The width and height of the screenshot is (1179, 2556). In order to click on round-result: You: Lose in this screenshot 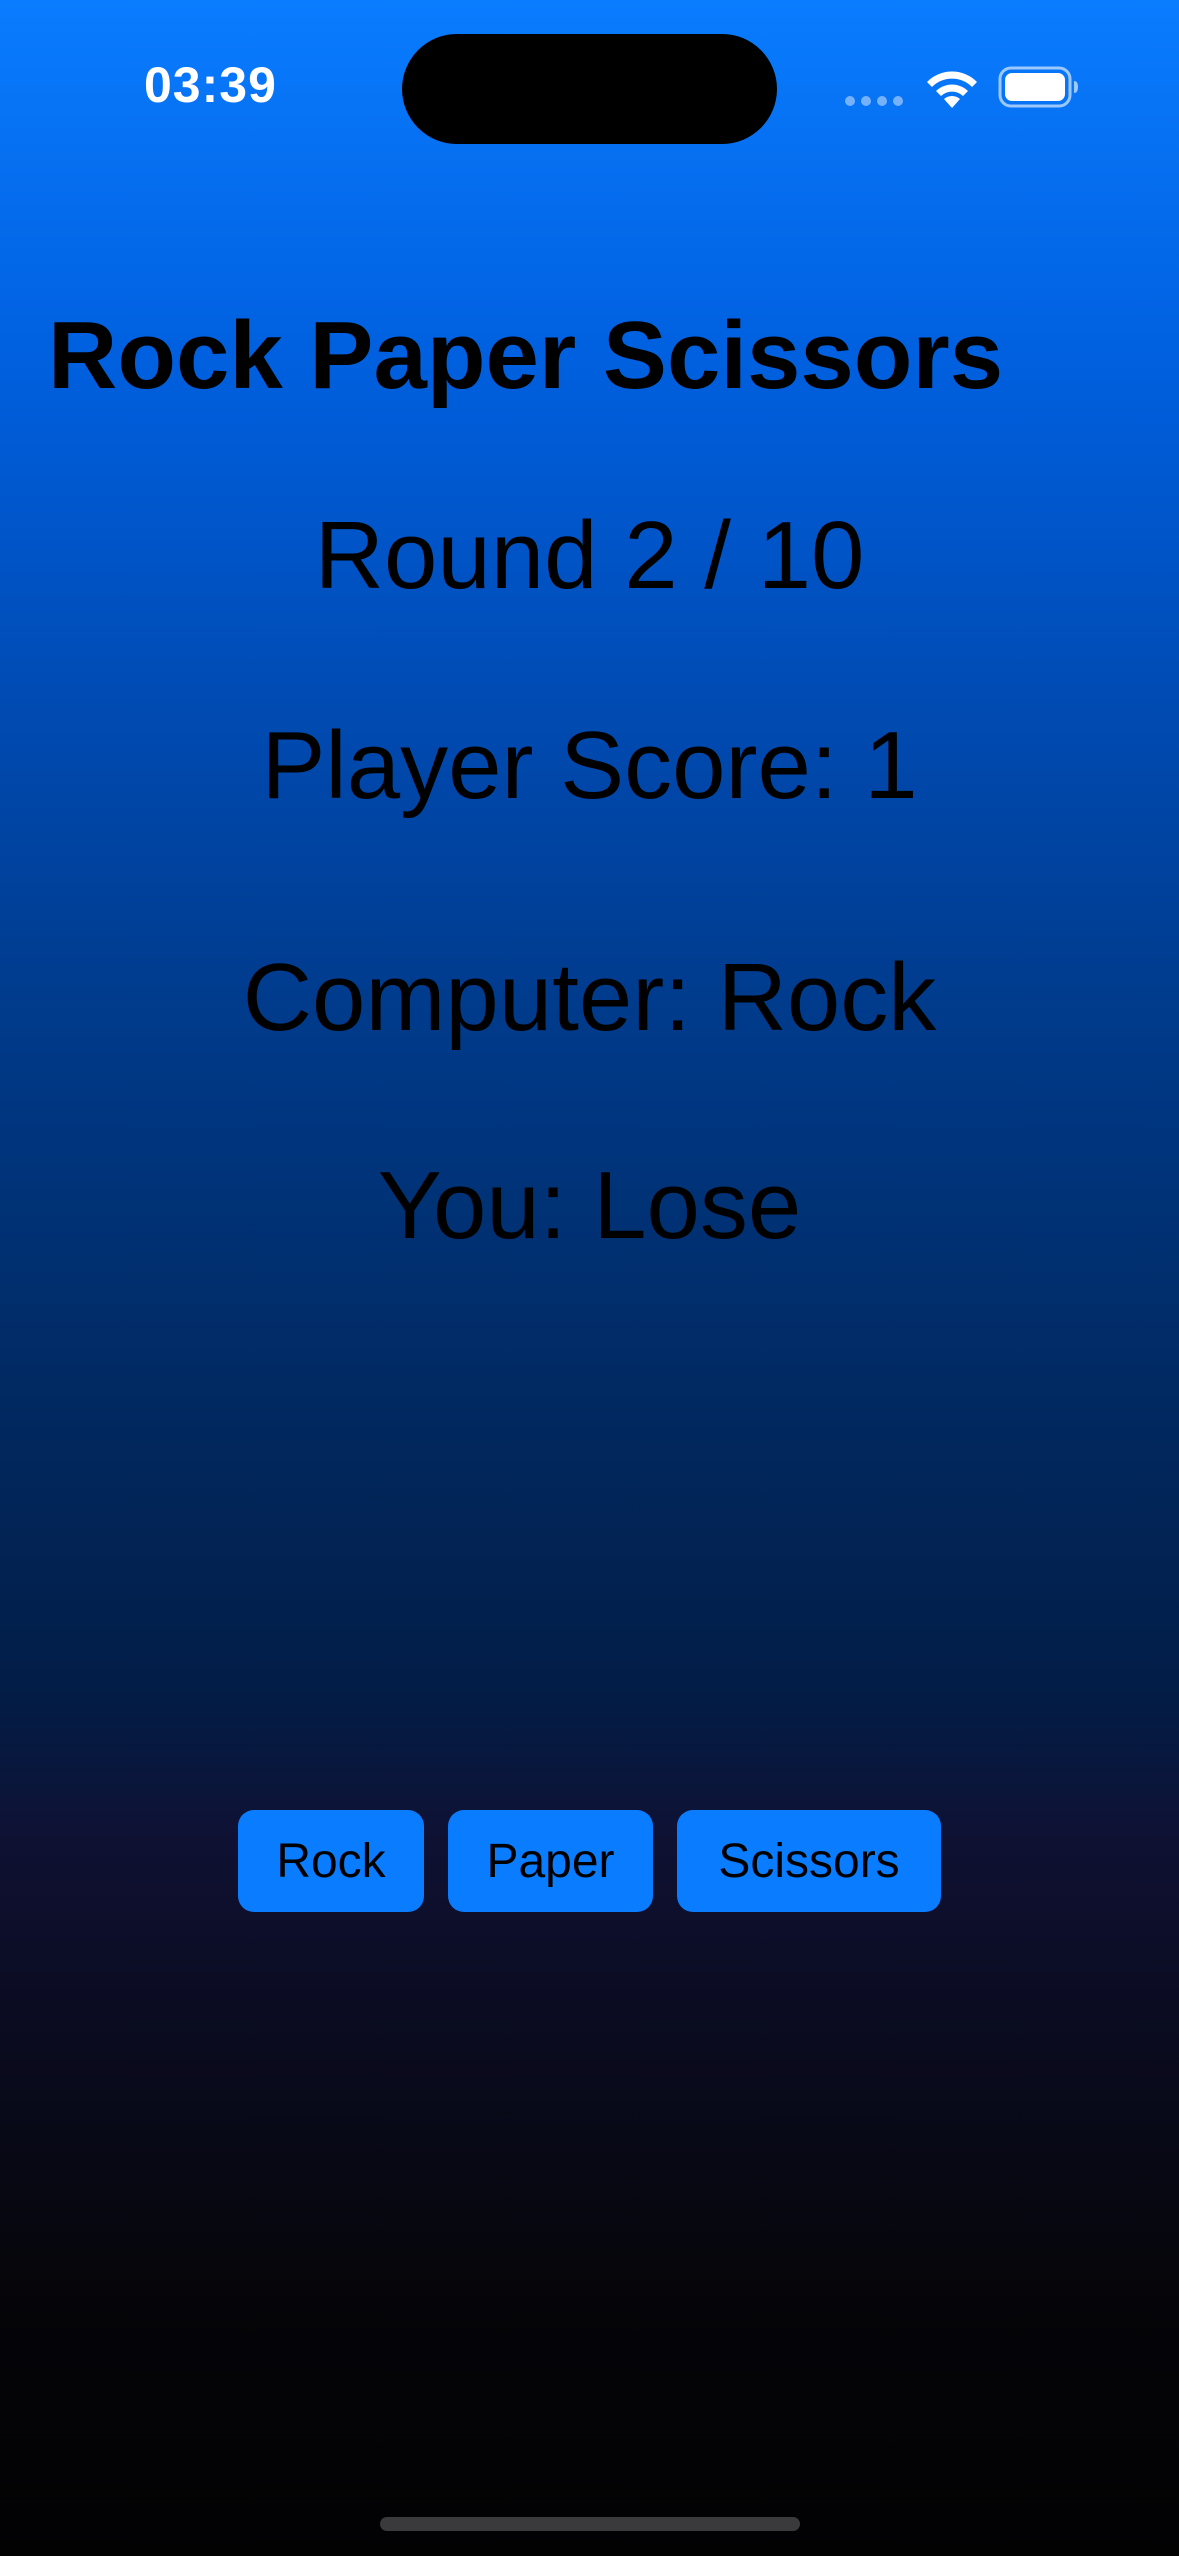, I will do `click(589, 1205)`.